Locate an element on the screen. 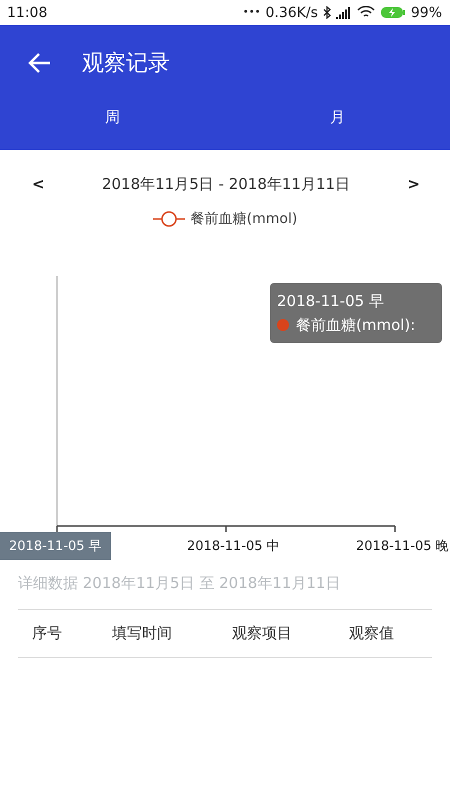 Image resolution: width=450 pixels, height=800 pixels. period-tab: 月 is located at coordinates (337, 117).